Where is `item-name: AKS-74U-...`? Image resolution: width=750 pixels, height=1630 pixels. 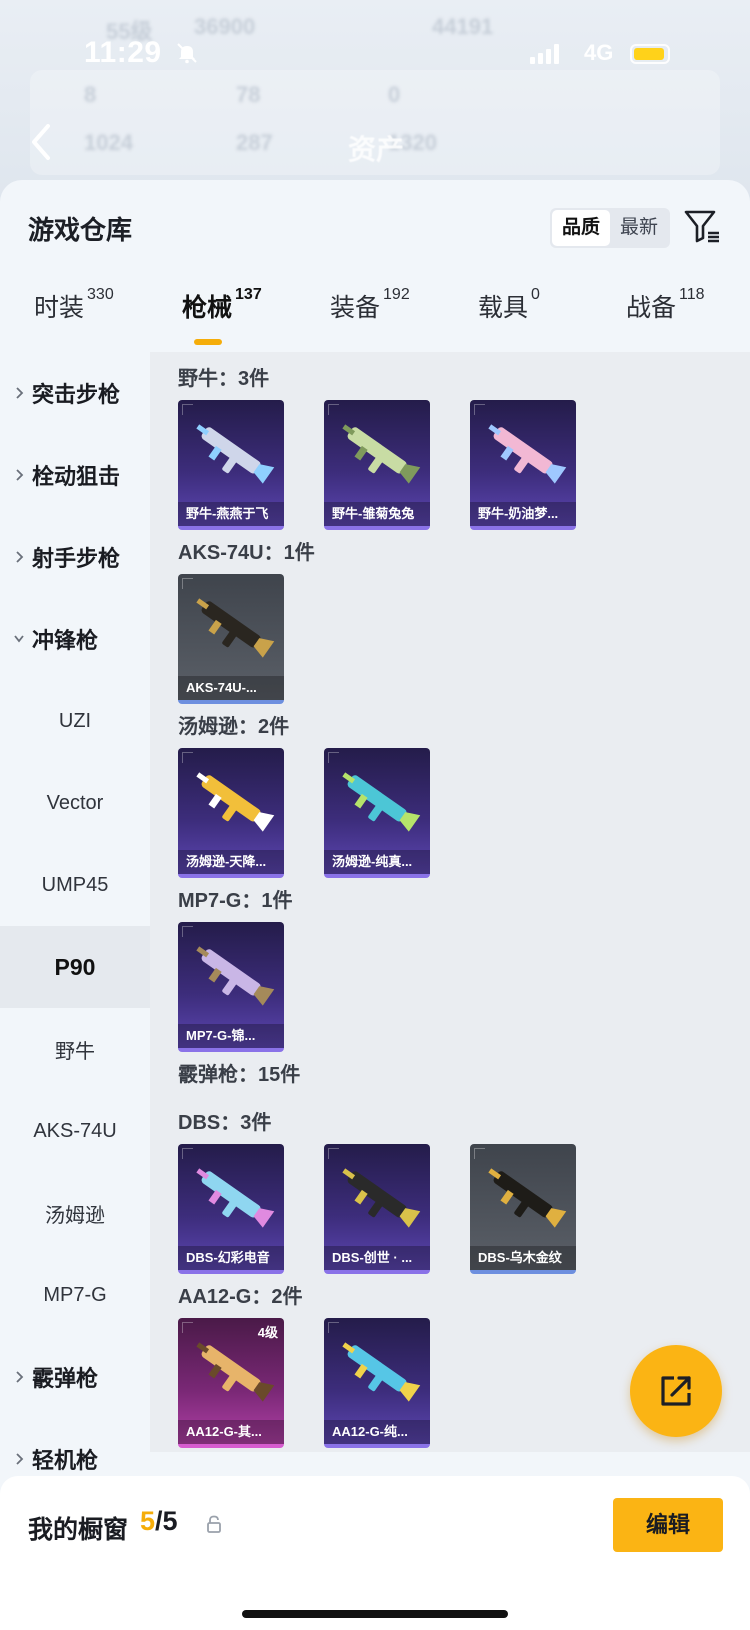
item-name: AKS-74U-... is located at coordinates (231, 688).